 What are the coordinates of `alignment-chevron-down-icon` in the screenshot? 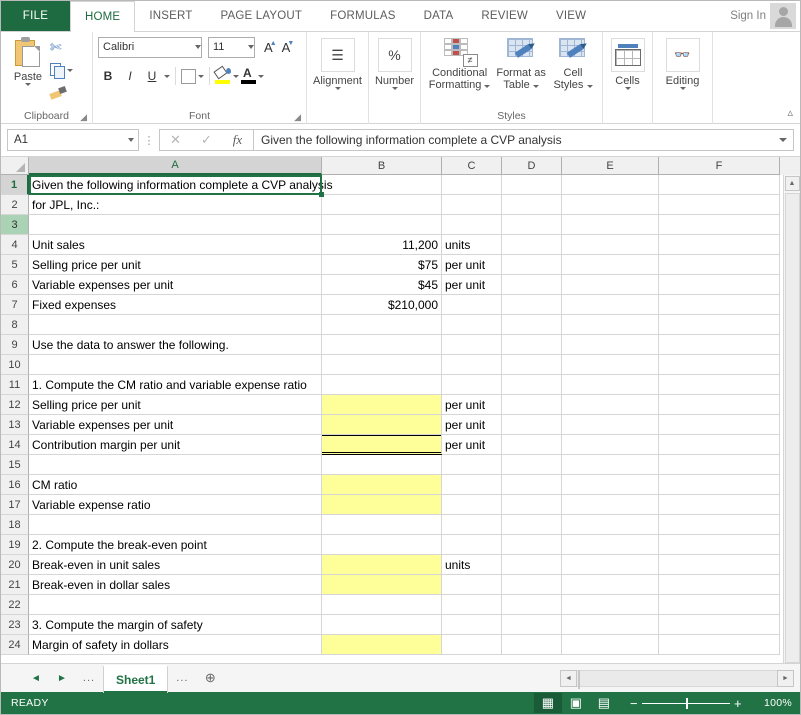 It's located at (337, 88).